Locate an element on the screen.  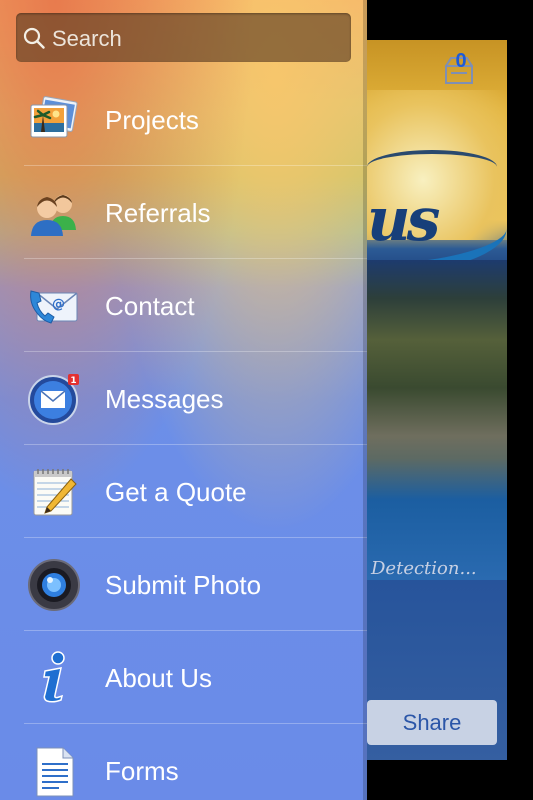
menu-item-referrals: Referrals is located at coordinates (183, 212).